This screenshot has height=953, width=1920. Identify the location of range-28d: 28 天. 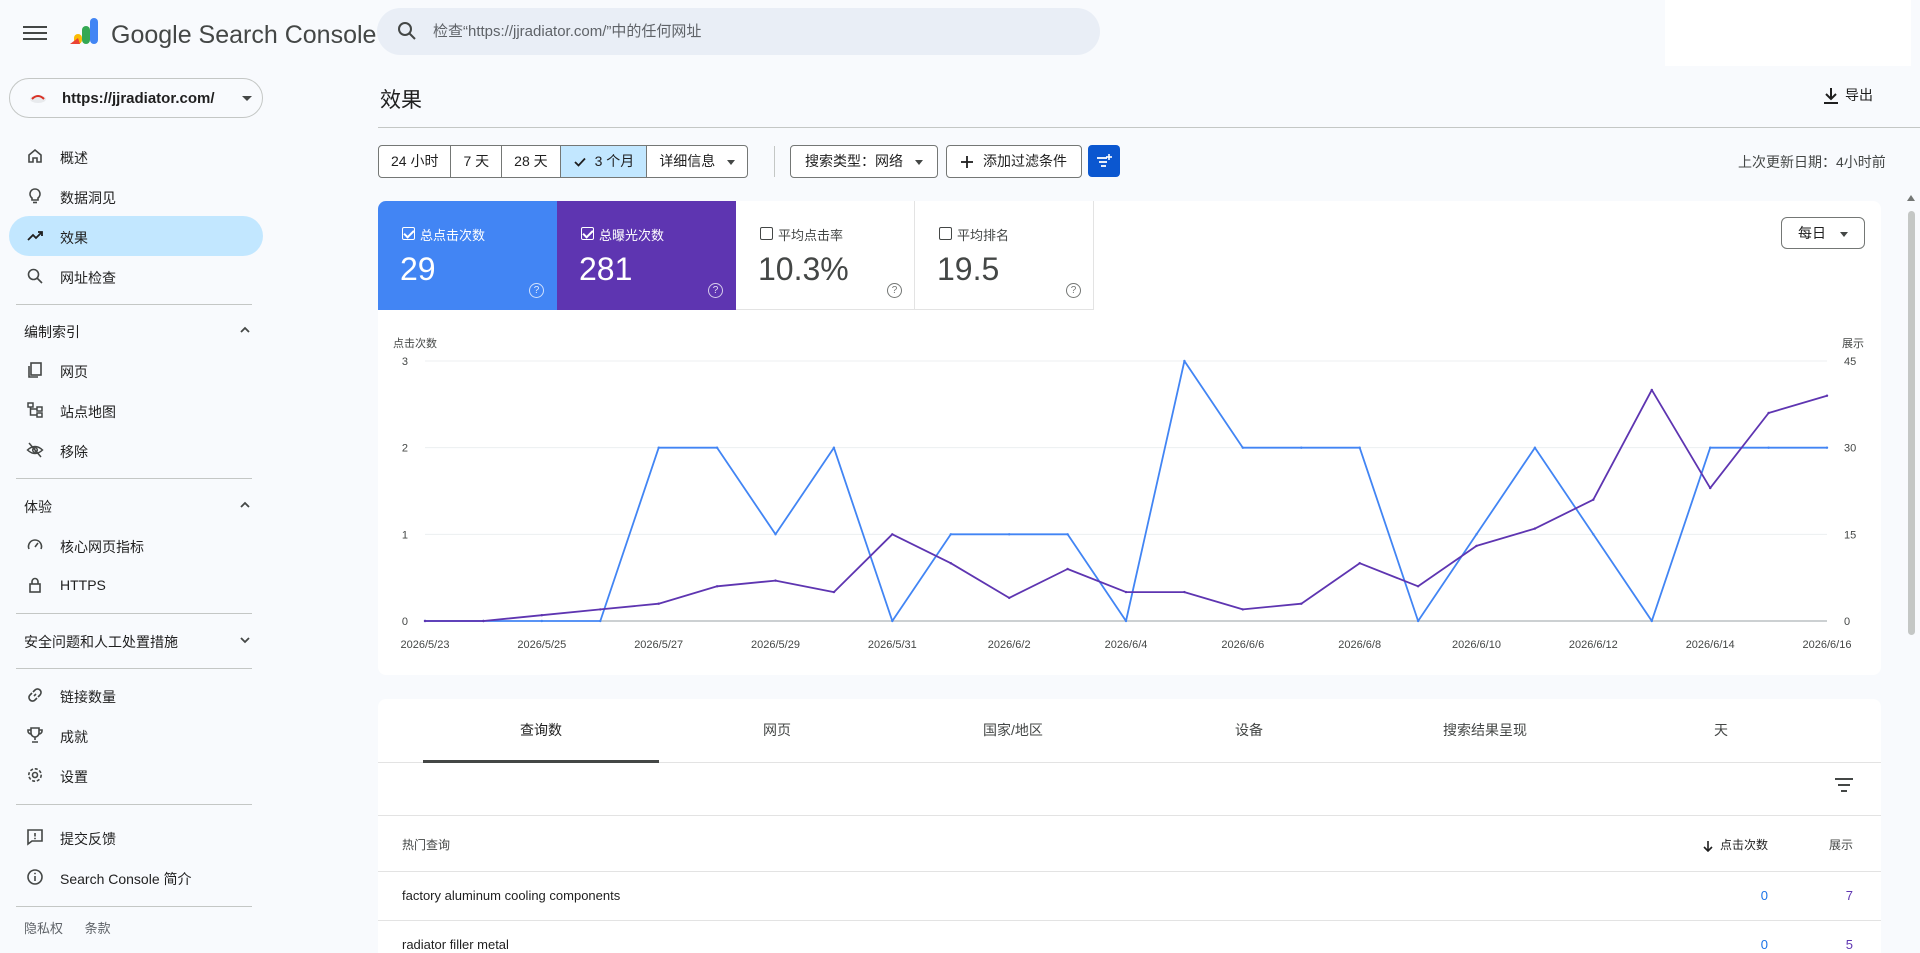
(531, 161).